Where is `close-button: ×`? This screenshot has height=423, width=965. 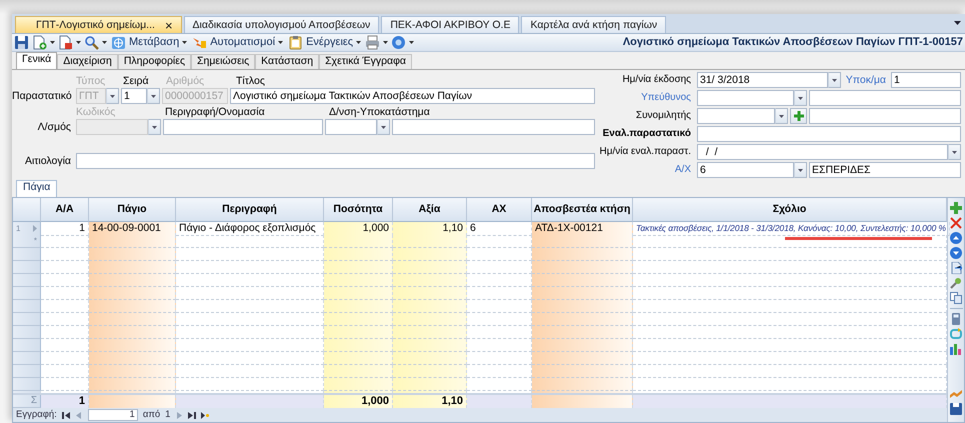 close-button: × is located at coordinates (168, 25).